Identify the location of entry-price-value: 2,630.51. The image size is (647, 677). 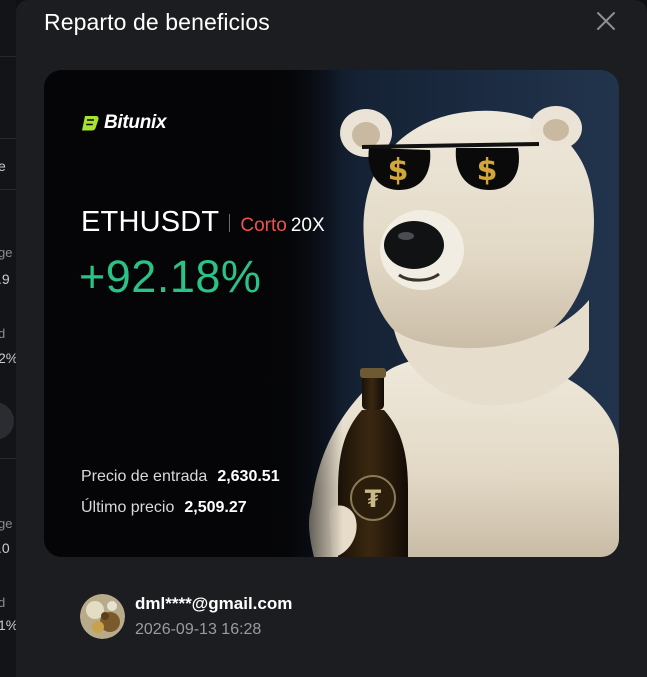
(248, 476).